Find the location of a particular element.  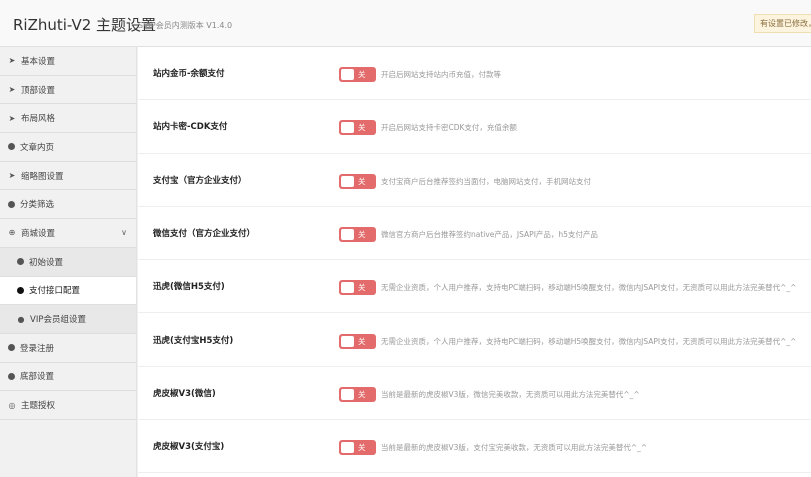

setting-label: 虎皮椒V3(支付宝) is located at coordinates (189, 447).